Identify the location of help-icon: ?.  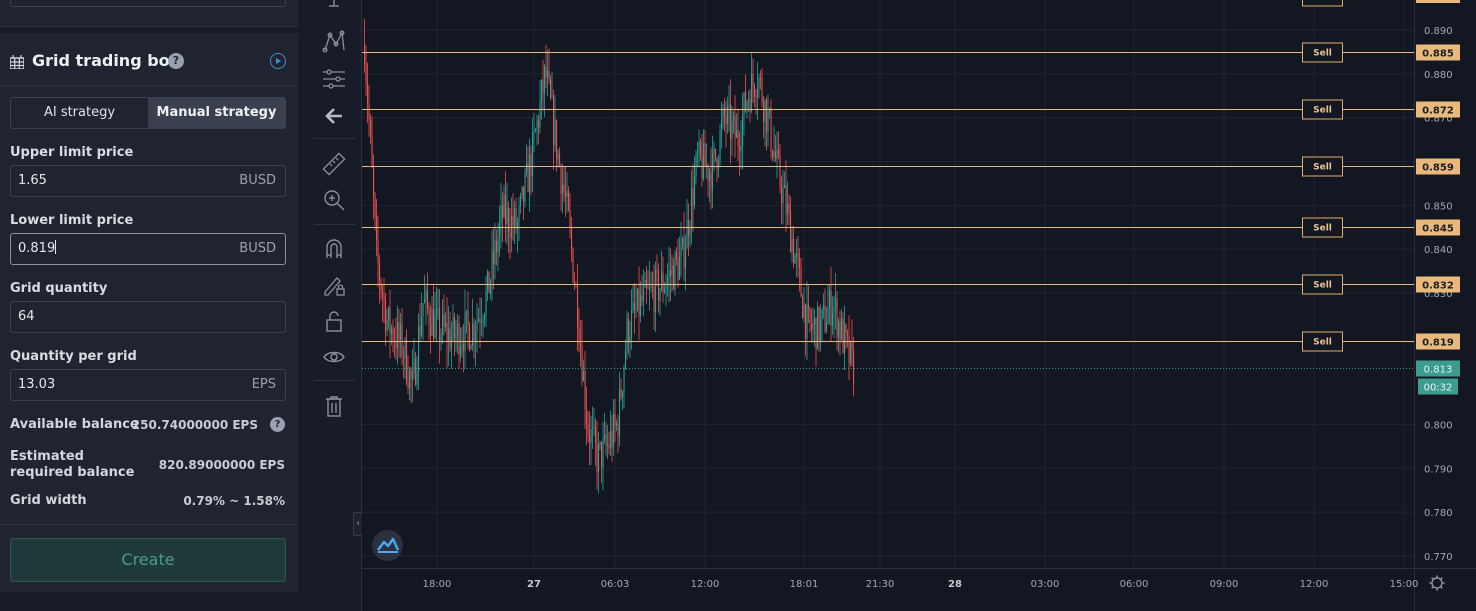
(176, 61).